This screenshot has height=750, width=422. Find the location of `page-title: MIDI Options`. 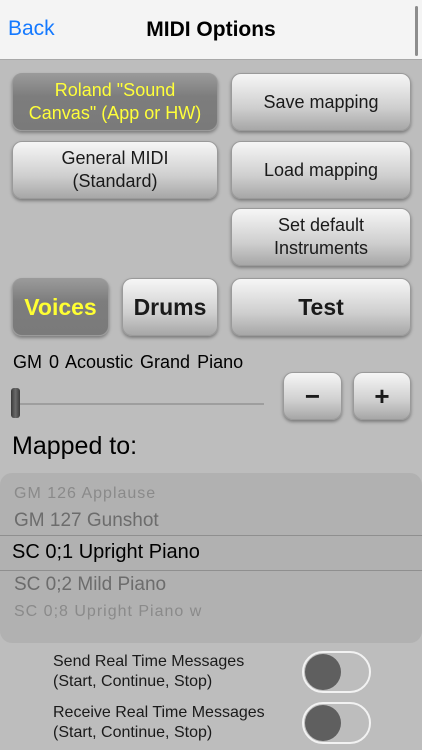

page-title: MIDI Options is located at coordinates (211, 29).